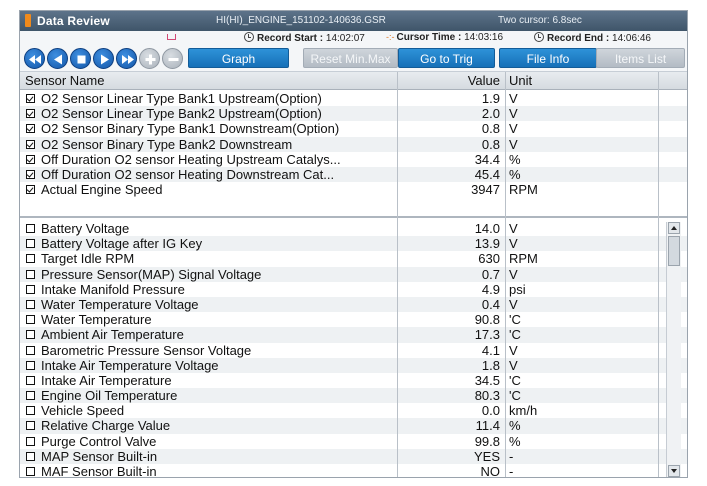 This screenshot has height=486, width=707. What do you see at coordinates (353, 396) in the screenshot?
I see `sensor-row: Engine Oil Temperature 80.3 'C` at bounding box center [353, 396].